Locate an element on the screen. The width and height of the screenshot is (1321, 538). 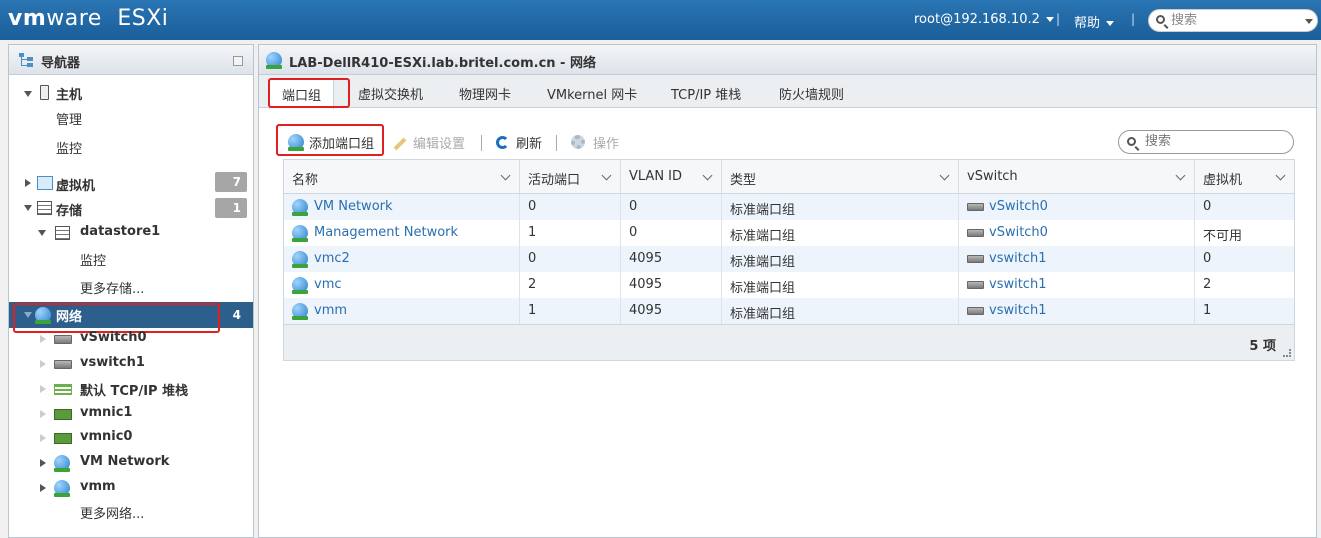
cell-type: 标准端口组 is located at coordinates (840, 259).